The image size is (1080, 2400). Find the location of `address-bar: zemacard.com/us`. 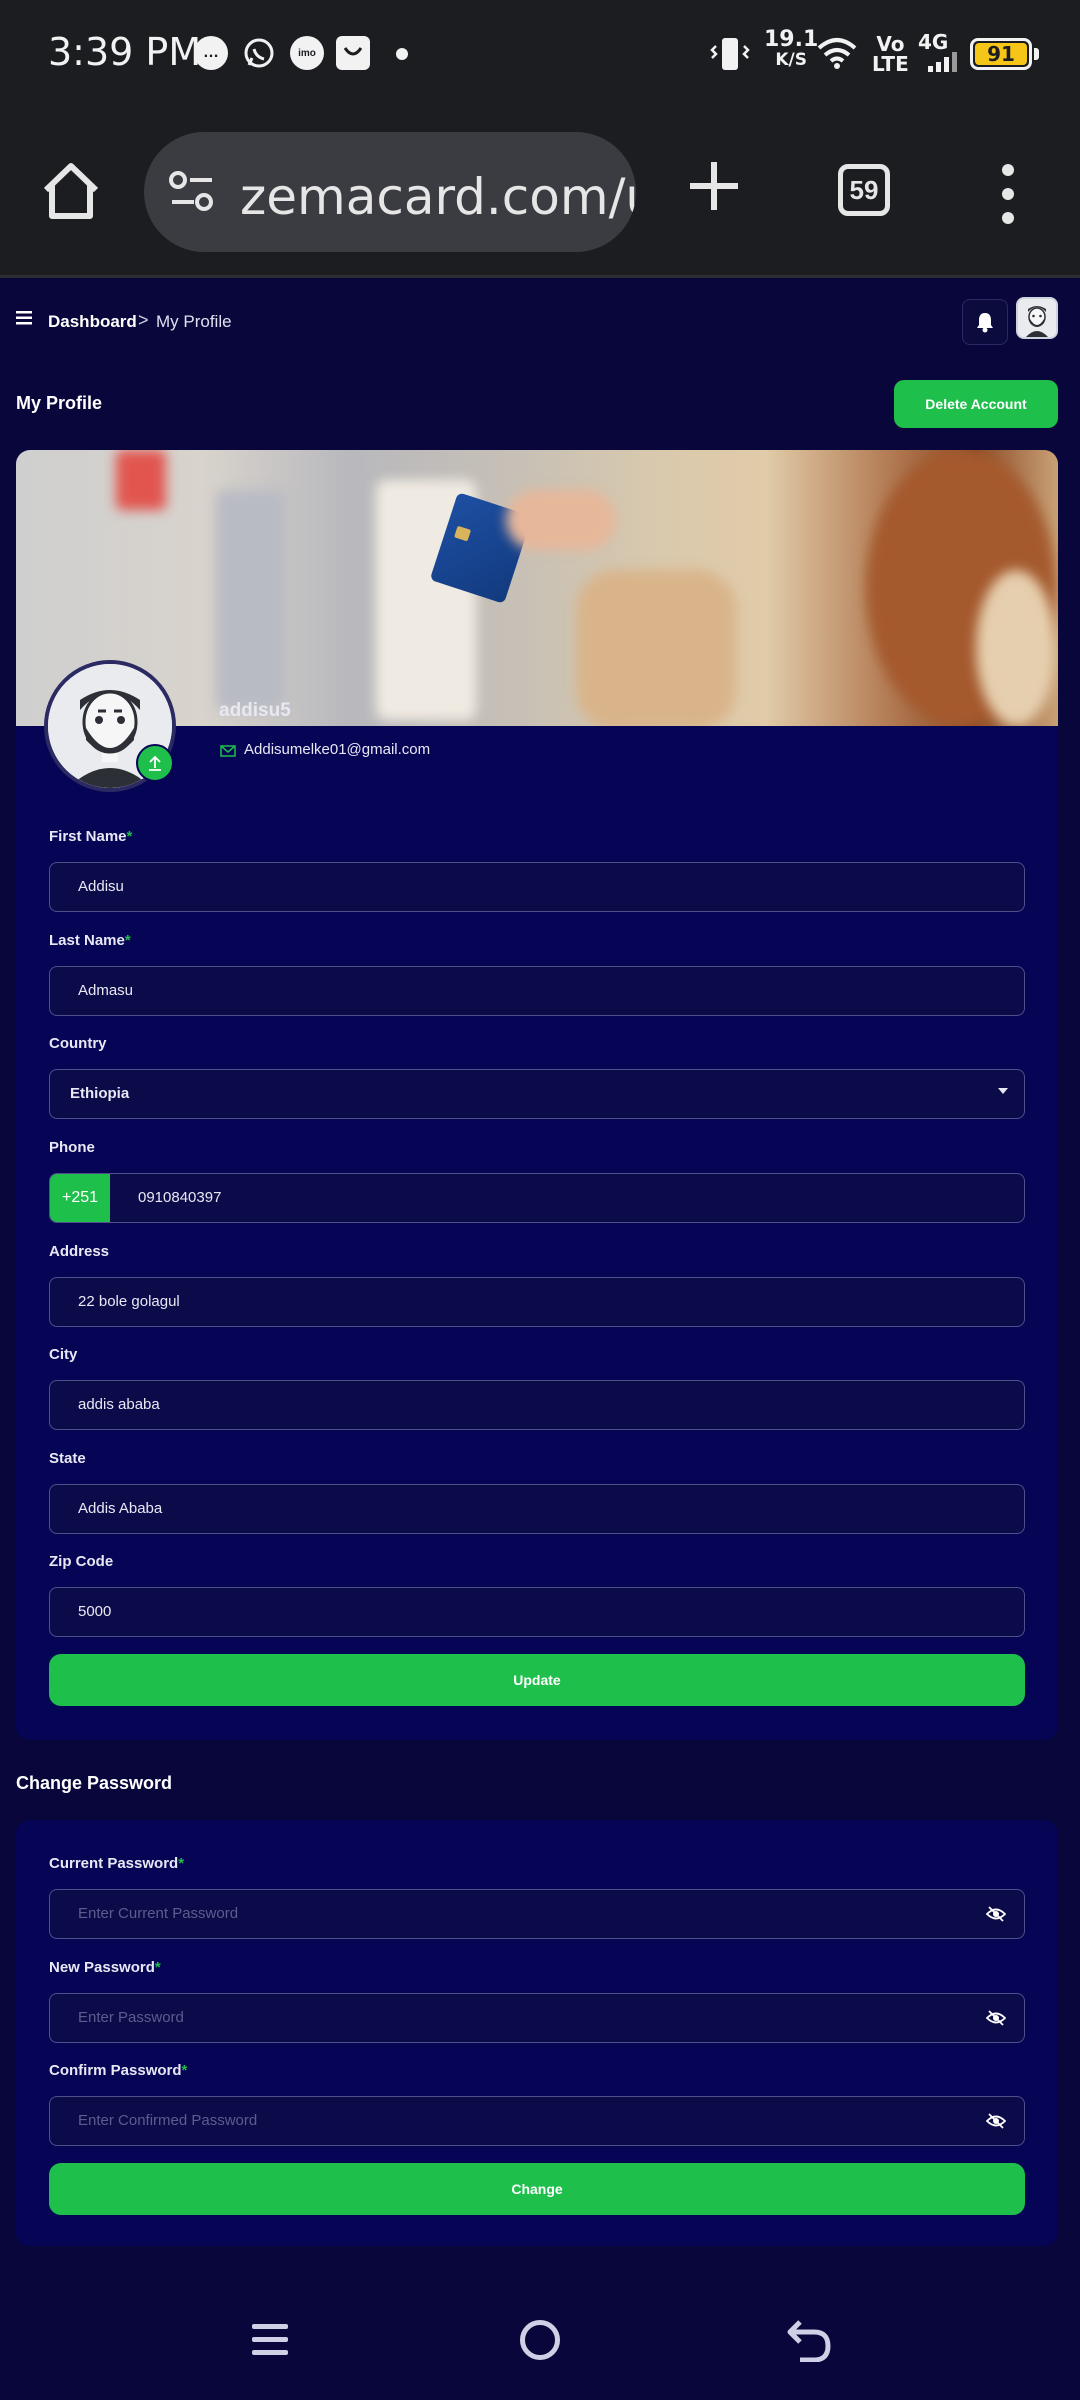

address-bar: zemacard.com/us is located at coordinates (390, 192).